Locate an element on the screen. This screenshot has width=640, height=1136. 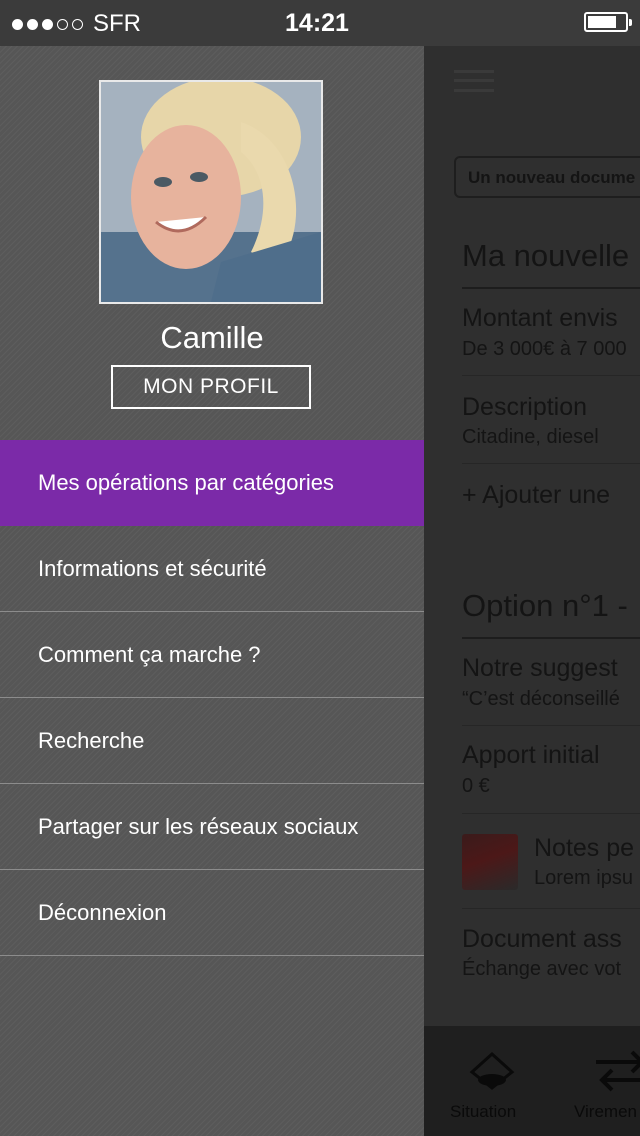
section-title: Ma nouvelle is located at coordinates (546, 255).